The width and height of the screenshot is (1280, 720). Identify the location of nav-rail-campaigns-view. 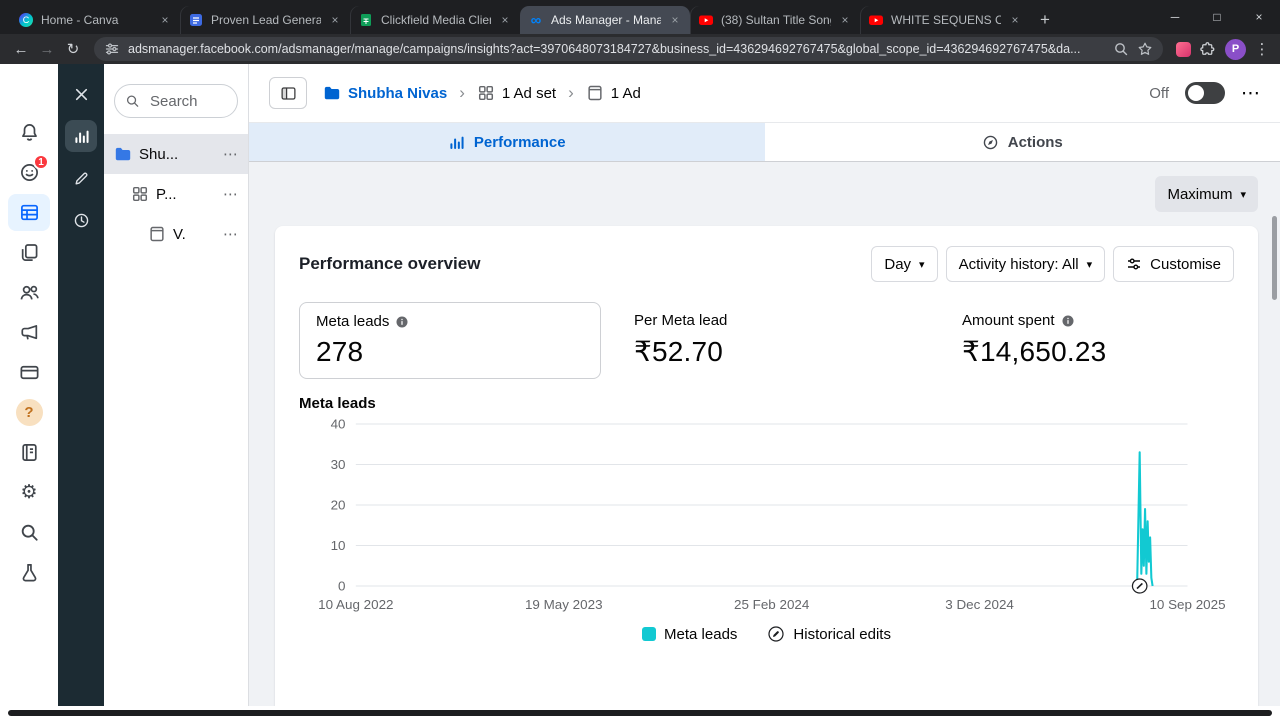
(81, 136).